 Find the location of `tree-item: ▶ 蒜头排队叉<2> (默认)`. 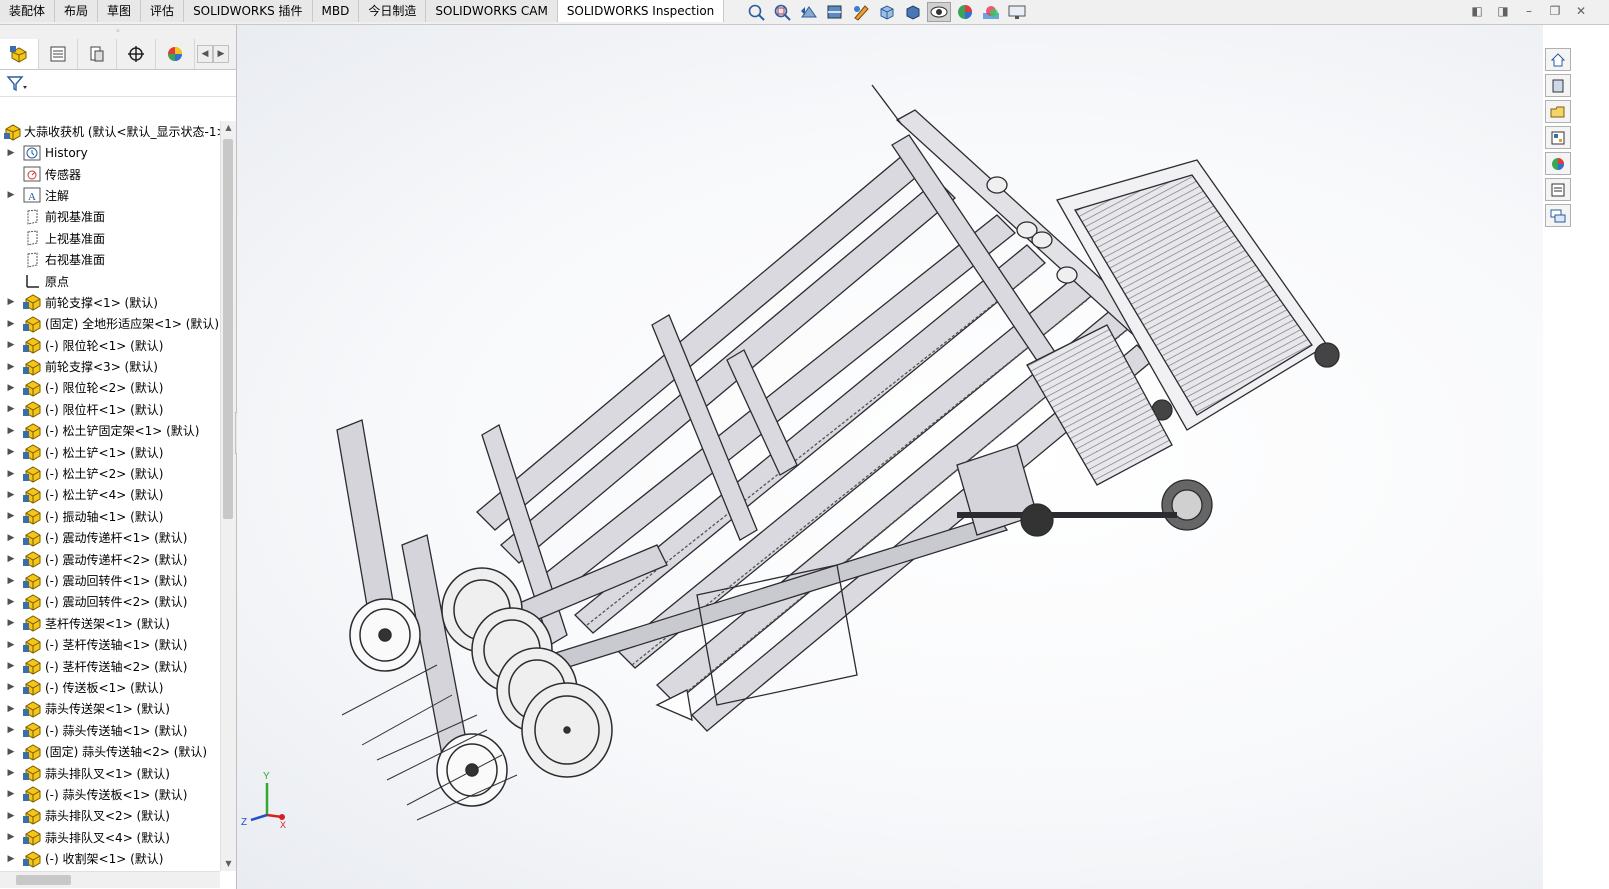

tree-item: ▶ 蒜头排队叉<2> (默认) is located at coordinates (110, 815).